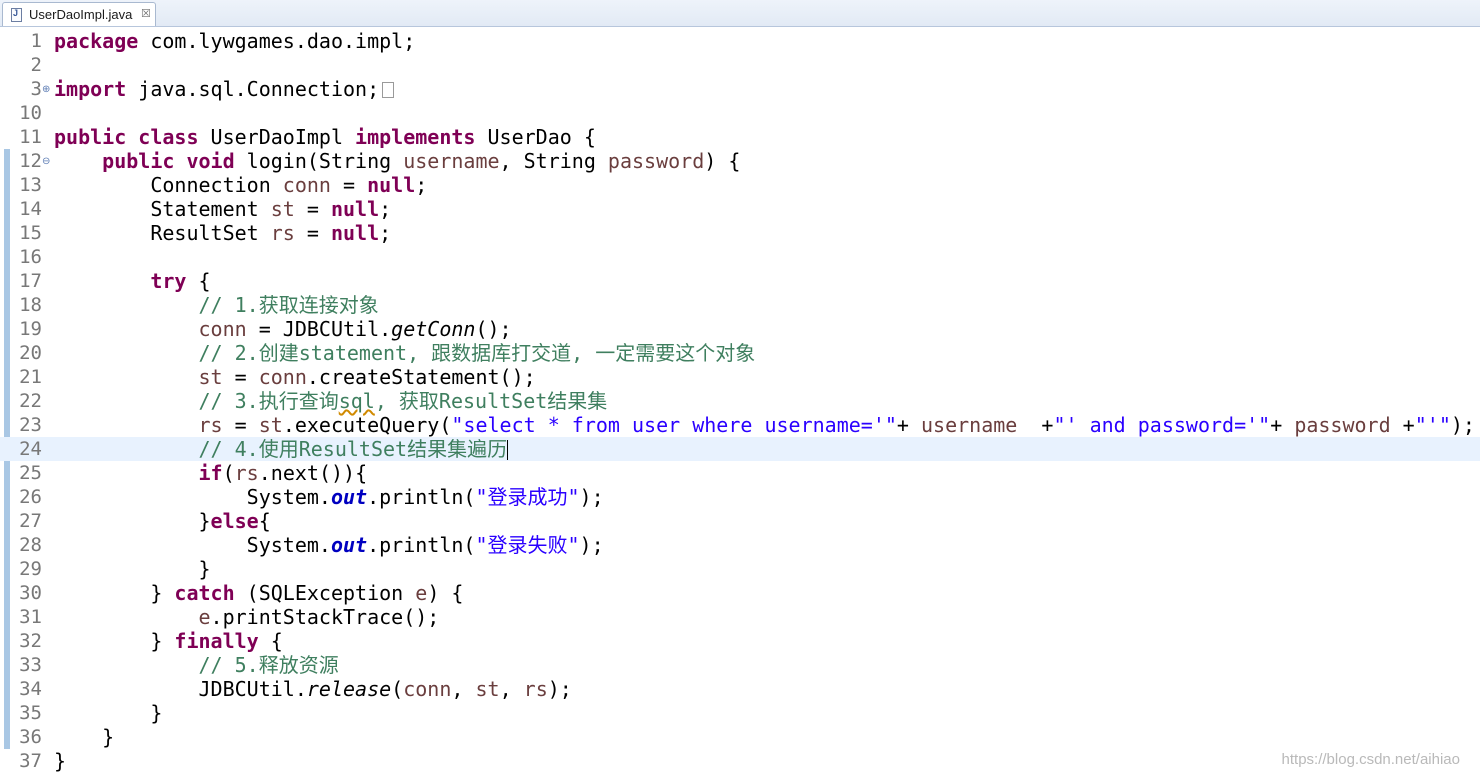 This screenshot has height=776, width=1480. What do you see at coordinates (223, 209) in the screenshot?
I see `code-text: Statement st = null;` at bounding box center [223, 209].